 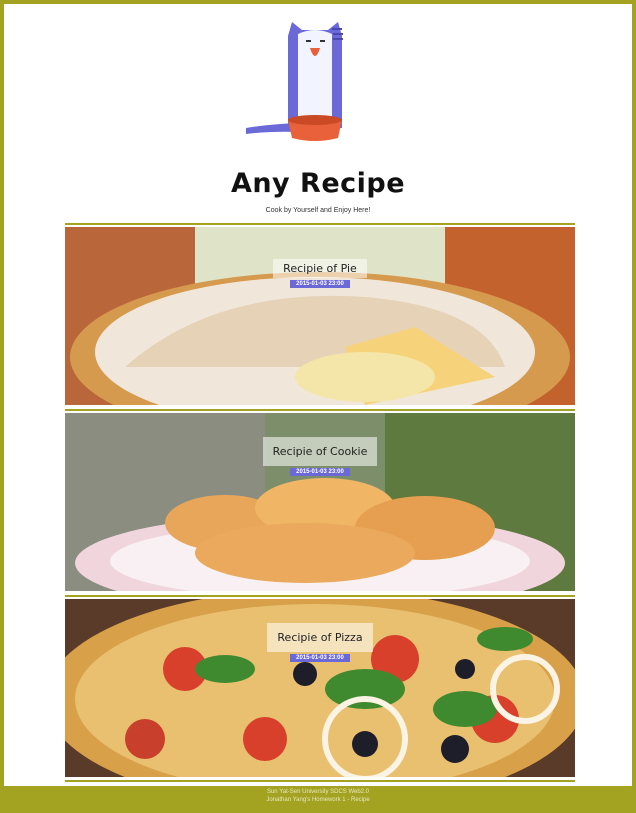 I want to click on recipe-caption: Recipie of Pizza 2015-01-03 23:00, so click(x=320, y=642).